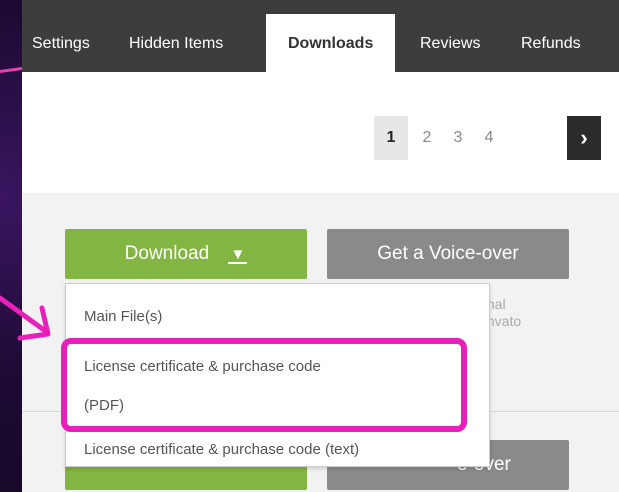  What do you see at coordinates (448, 254) in the screenshot?
I see `voice-over-button: Get a Voice-over` at bounding box center [448, 254].